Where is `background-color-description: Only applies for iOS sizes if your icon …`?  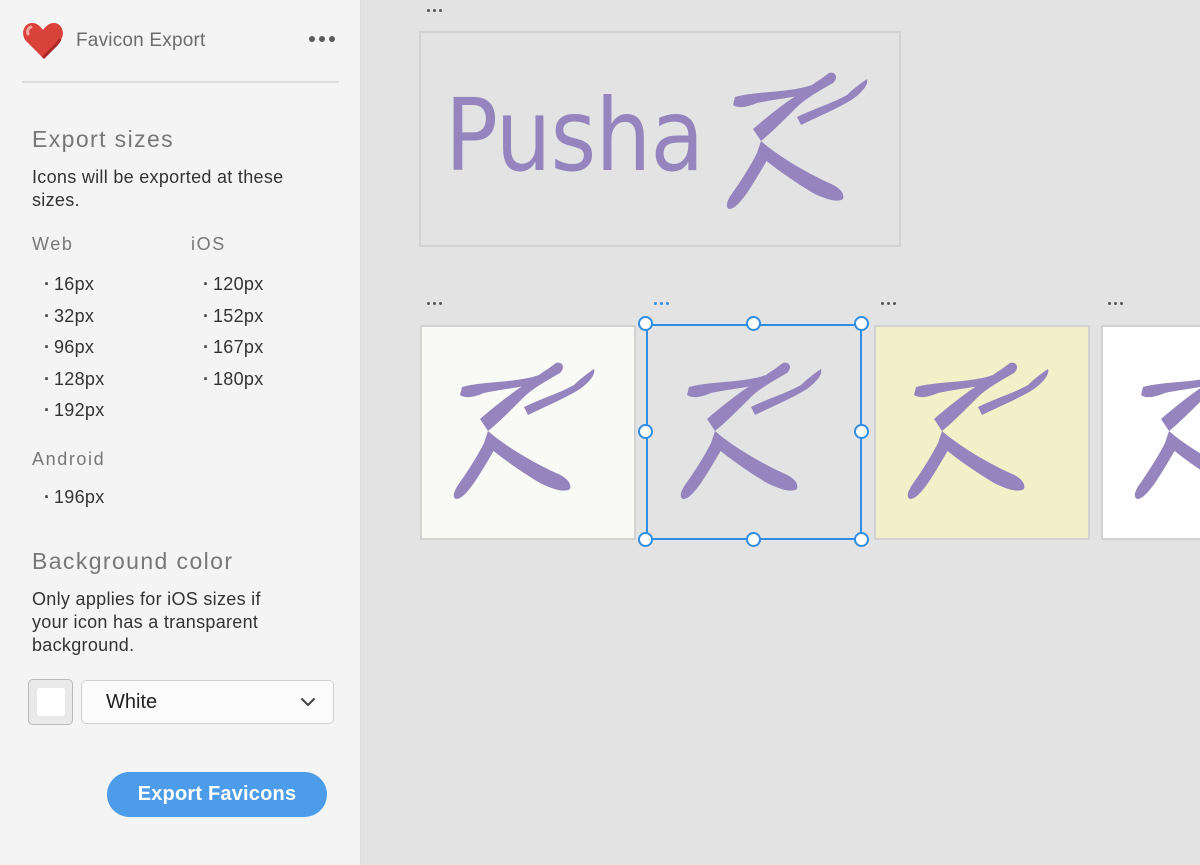 background-color-description: Only applies for iOS sizes if your icon … is located at coordinates (146, 622).